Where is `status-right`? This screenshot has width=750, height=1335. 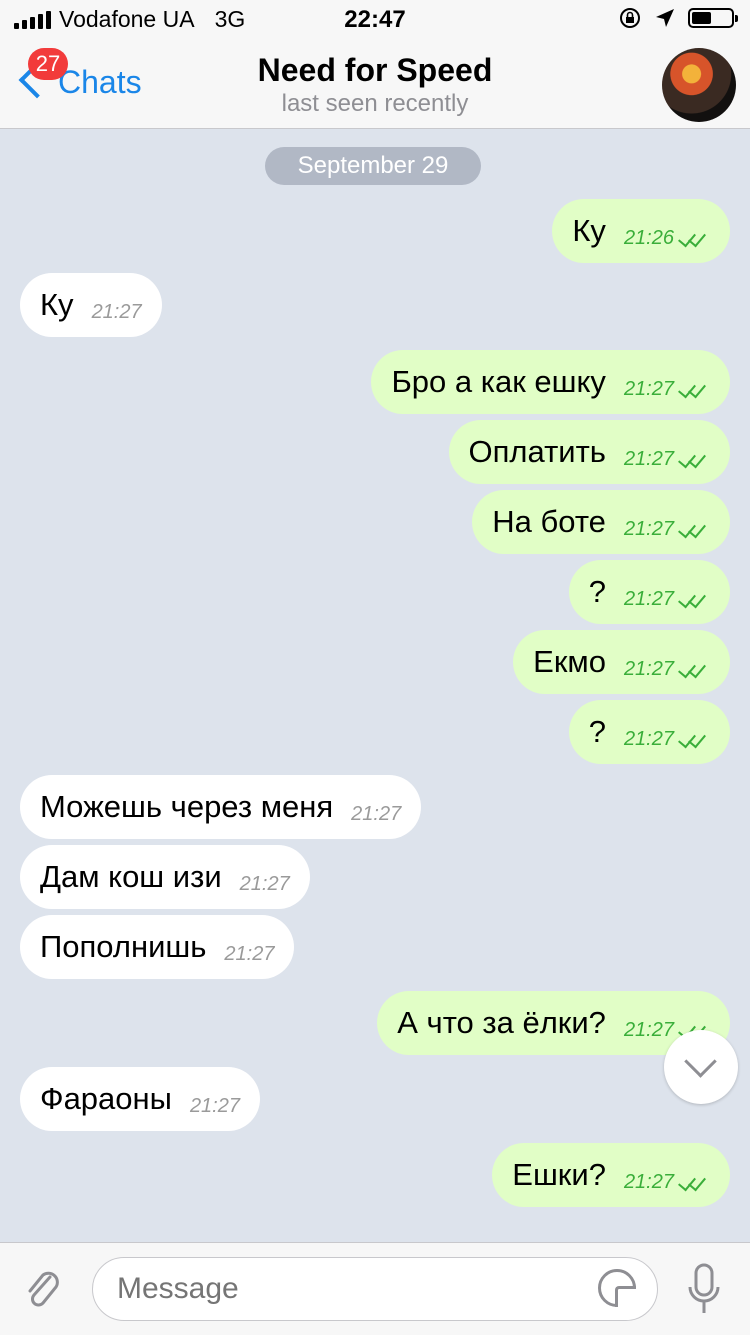
status-right is located at coordinates (678, 18).